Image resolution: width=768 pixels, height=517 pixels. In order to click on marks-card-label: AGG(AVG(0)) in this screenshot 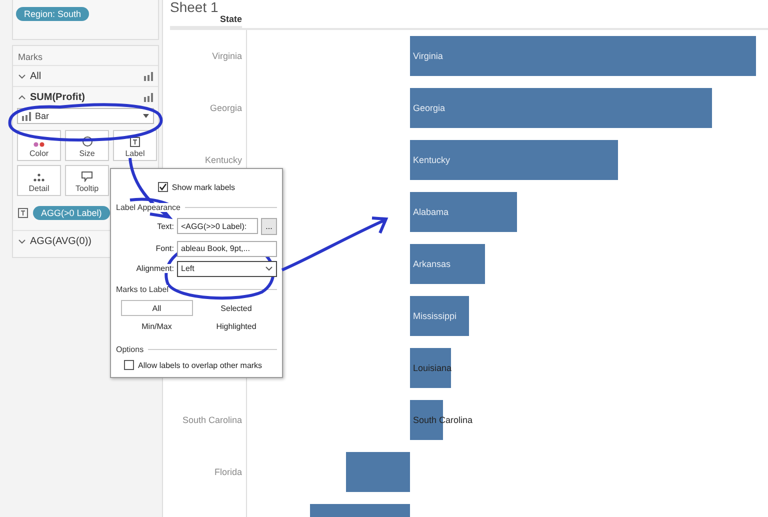, I will do `click(91, 241)`.